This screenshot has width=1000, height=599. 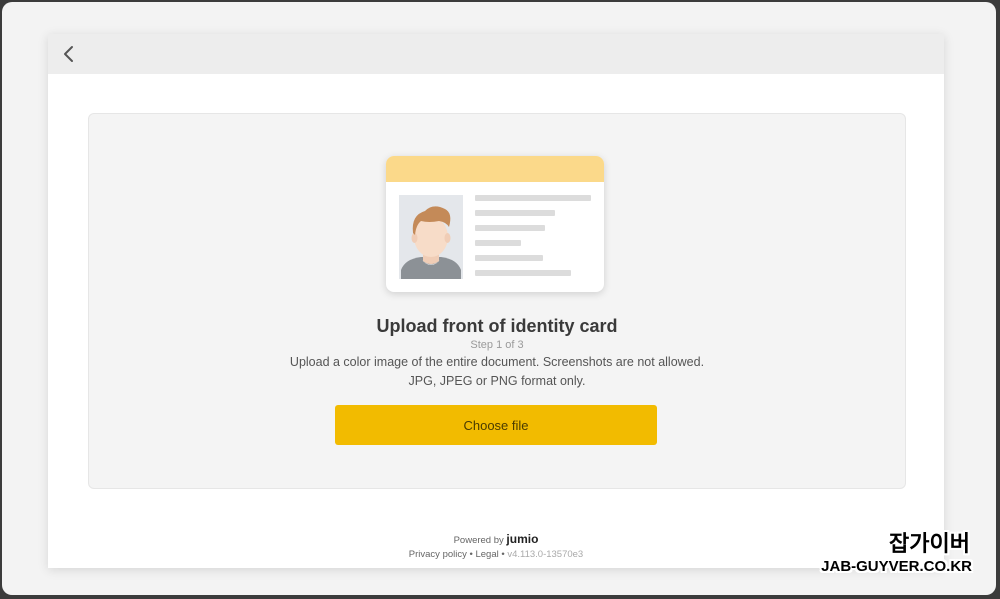 I want to click on powered-by-label: Powered by, so click(x=478, y=540).